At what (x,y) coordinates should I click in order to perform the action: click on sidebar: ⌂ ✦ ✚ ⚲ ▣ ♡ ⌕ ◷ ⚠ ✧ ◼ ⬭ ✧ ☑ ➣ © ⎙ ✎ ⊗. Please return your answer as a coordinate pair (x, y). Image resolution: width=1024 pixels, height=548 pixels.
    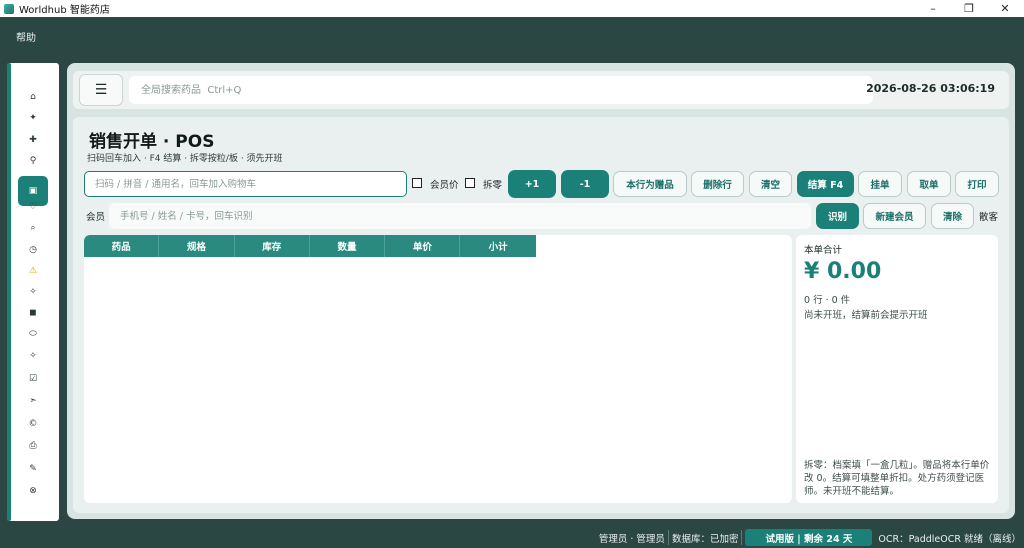
    Looking at the image, I should click on (33, 292).